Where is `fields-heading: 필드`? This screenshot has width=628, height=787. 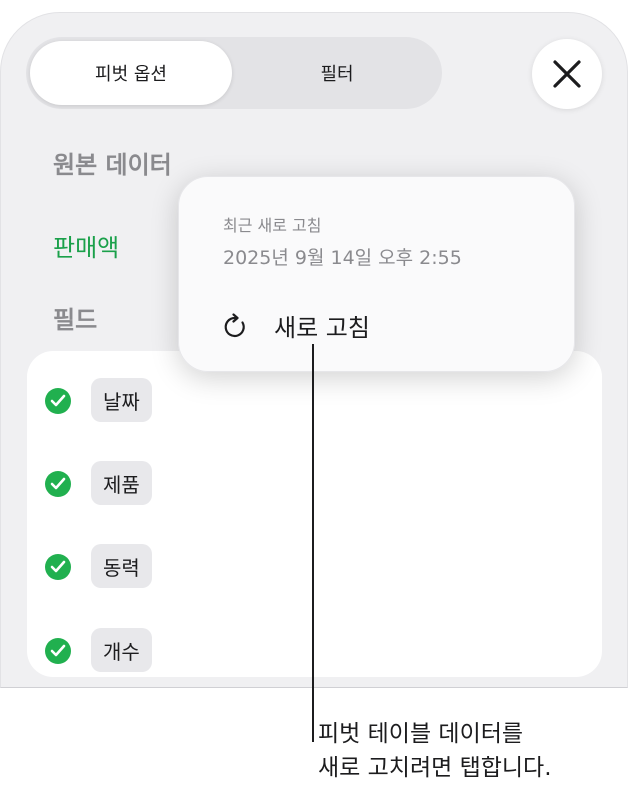 fields-heading: 필드 is located at coordinates (75, 320).